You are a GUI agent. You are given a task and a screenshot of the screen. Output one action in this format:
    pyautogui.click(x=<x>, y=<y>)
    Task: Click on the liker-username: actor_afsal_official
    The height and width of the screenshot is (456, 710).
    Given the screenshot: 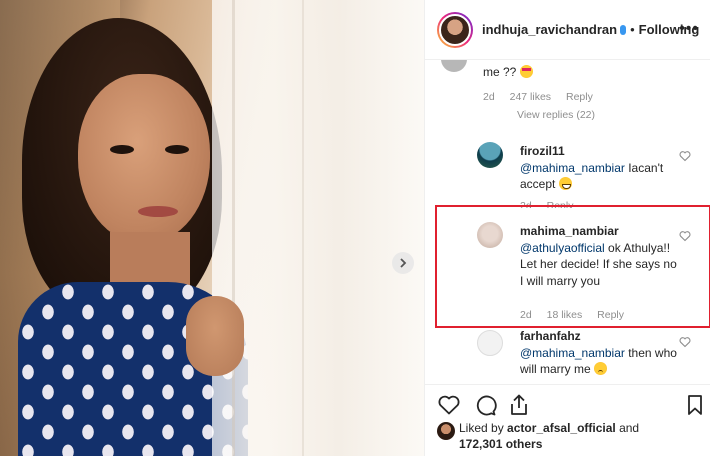 What is the action you would take?
    pyautogui.click(x=561, y=428)
    